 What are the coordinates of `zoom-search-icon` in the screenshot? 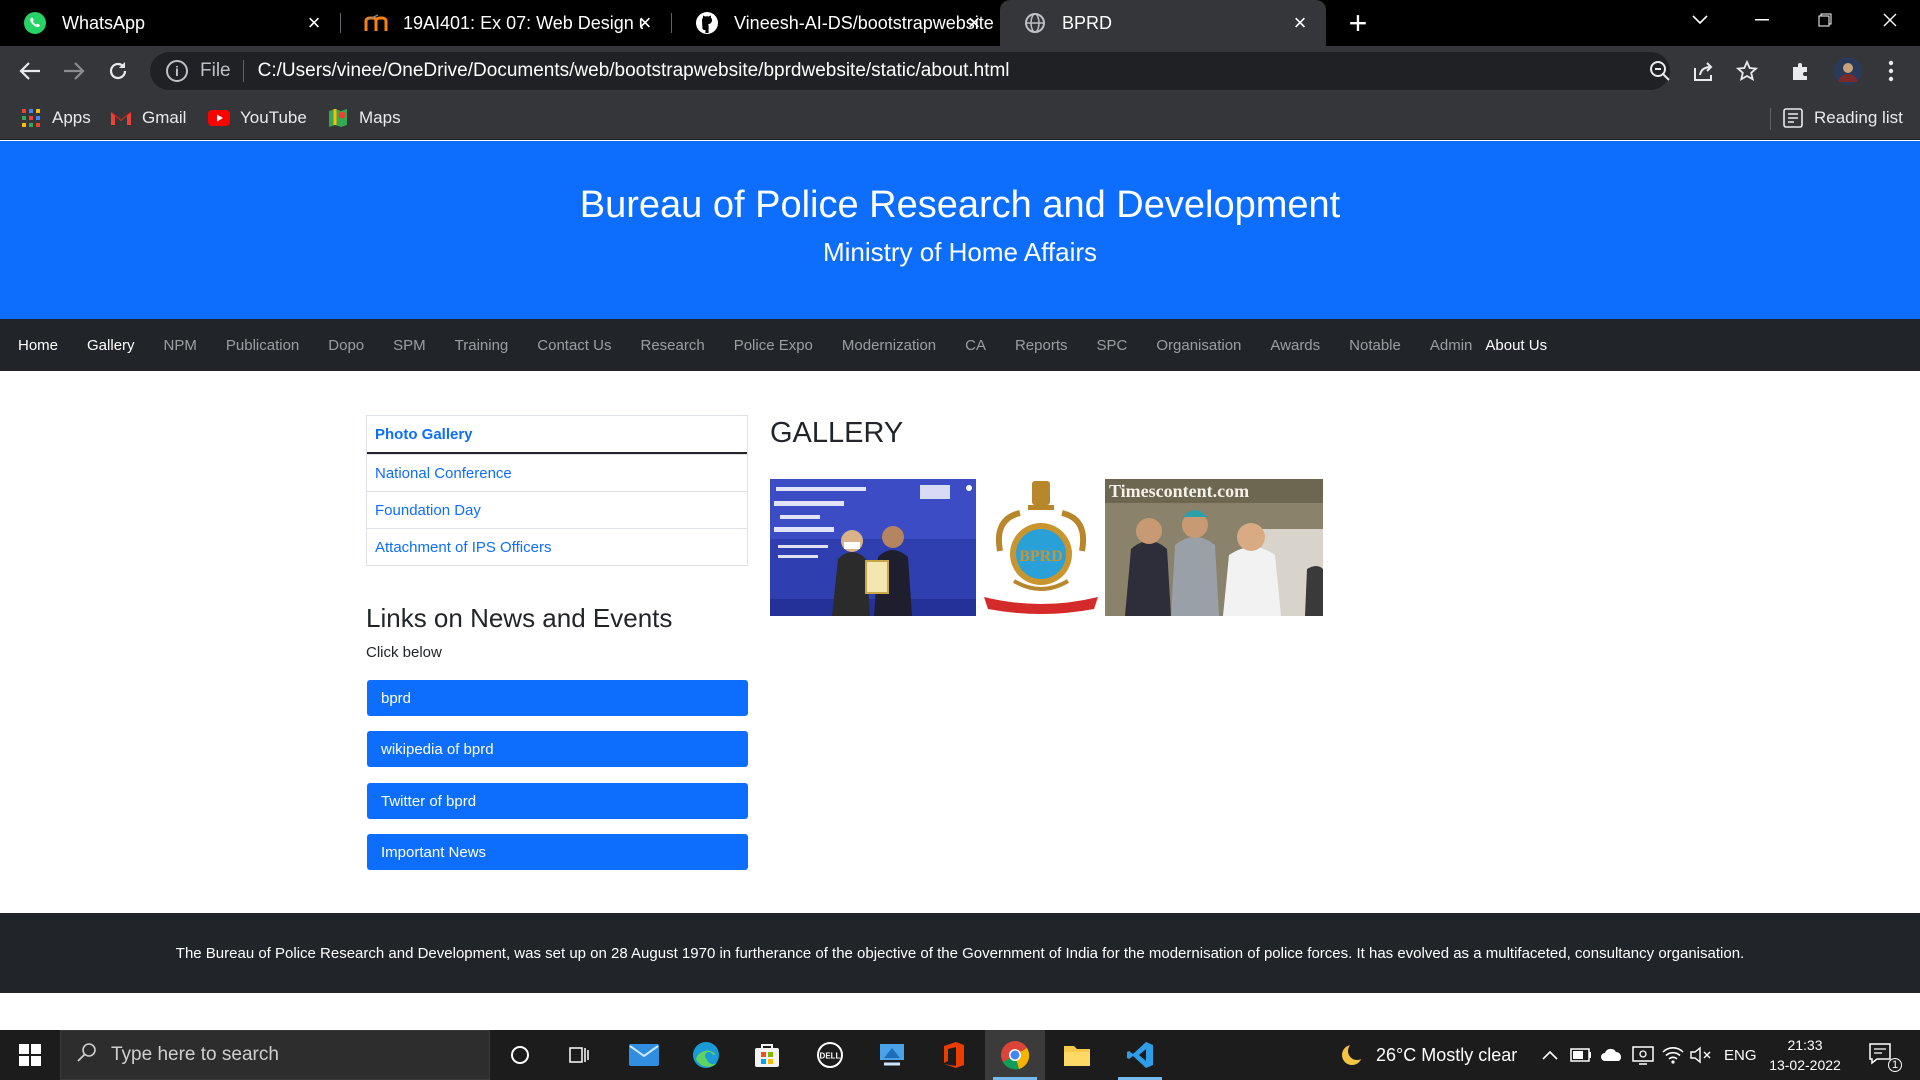 It's located at (1660, 71).